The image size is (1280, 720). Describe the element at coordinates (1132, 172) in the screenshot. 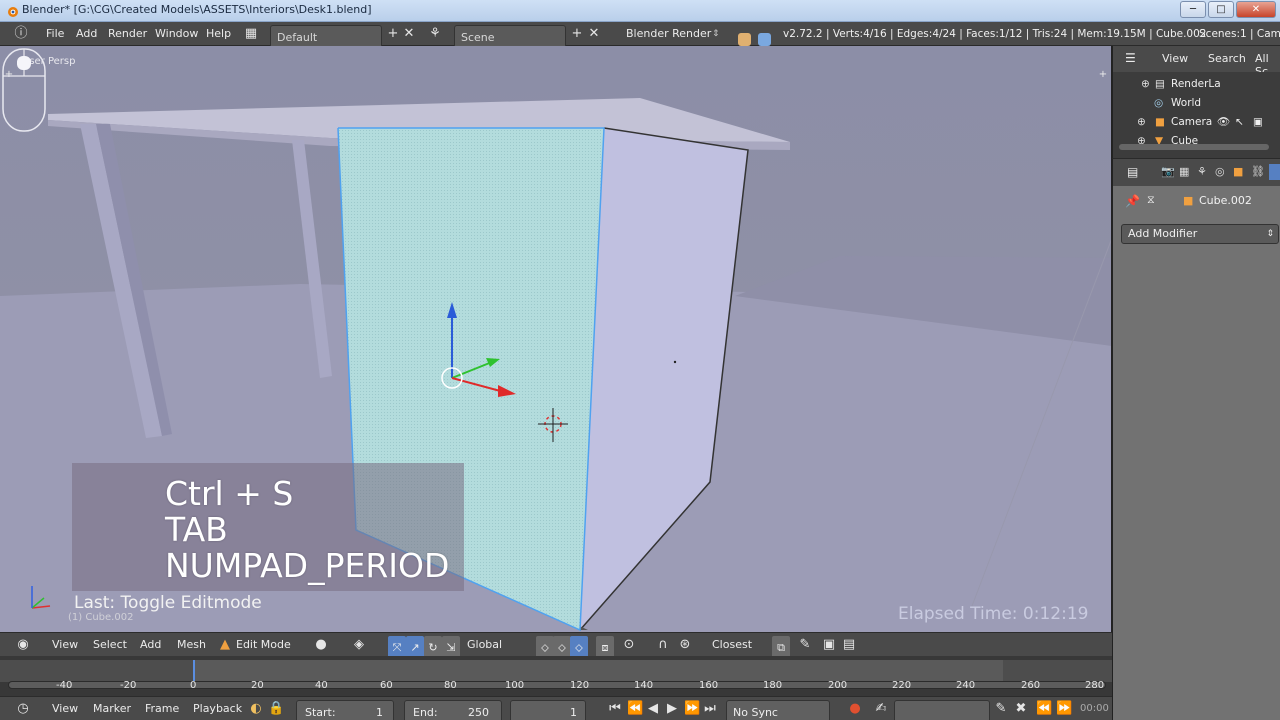

I see `properties-editor-icon: ▤` at that location.